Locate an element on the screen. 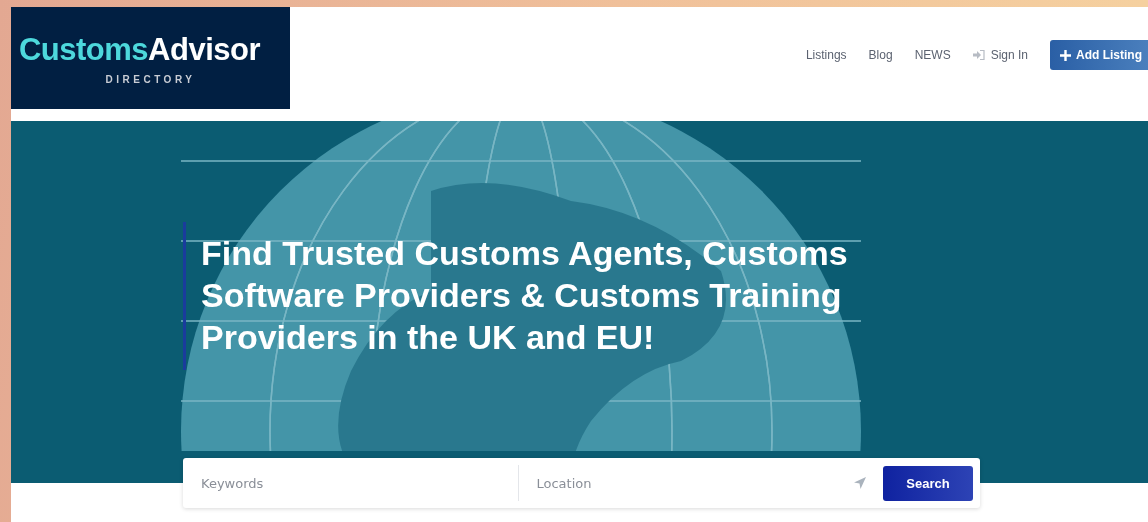 This screenshot has width=1148, height=522. logo-tagline: DIRECTORY is located at coordinates (150, 79).